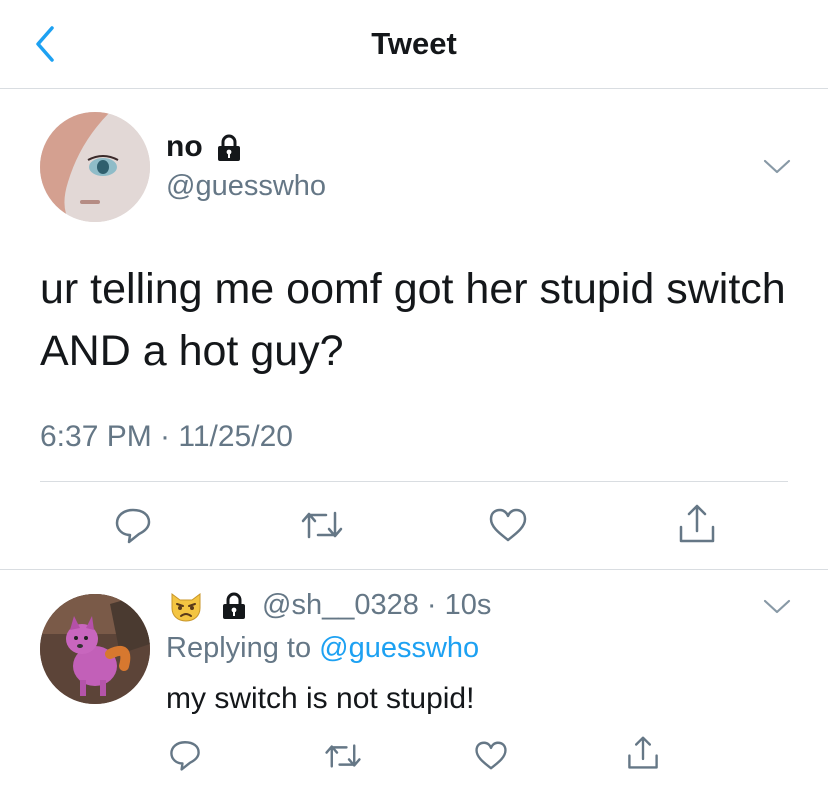 Image resolution: width=828 pixels, height=787 pixels. What do you see at coordinates (186, 606) in the screenshot?
I see `pouting-cat-emoji-icon` at bounding box center [186, 606].